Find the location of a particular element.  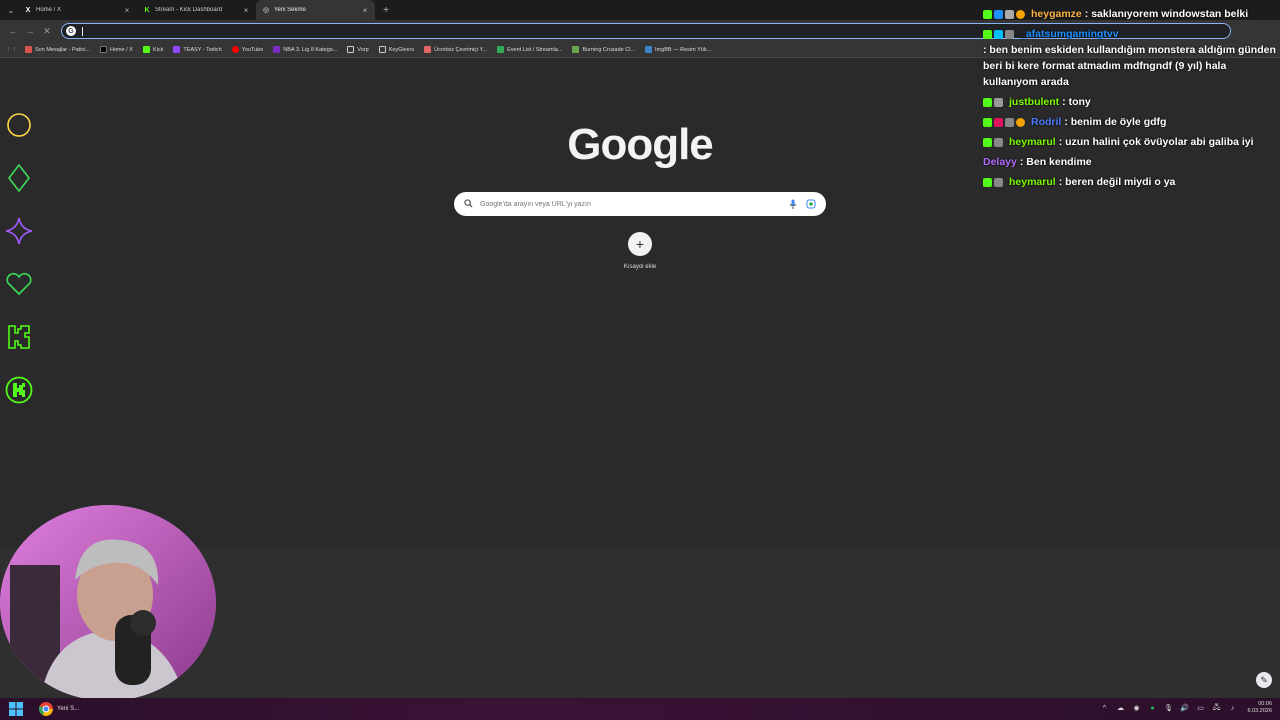

windows-start-icon is located at coordinates (16, 709).